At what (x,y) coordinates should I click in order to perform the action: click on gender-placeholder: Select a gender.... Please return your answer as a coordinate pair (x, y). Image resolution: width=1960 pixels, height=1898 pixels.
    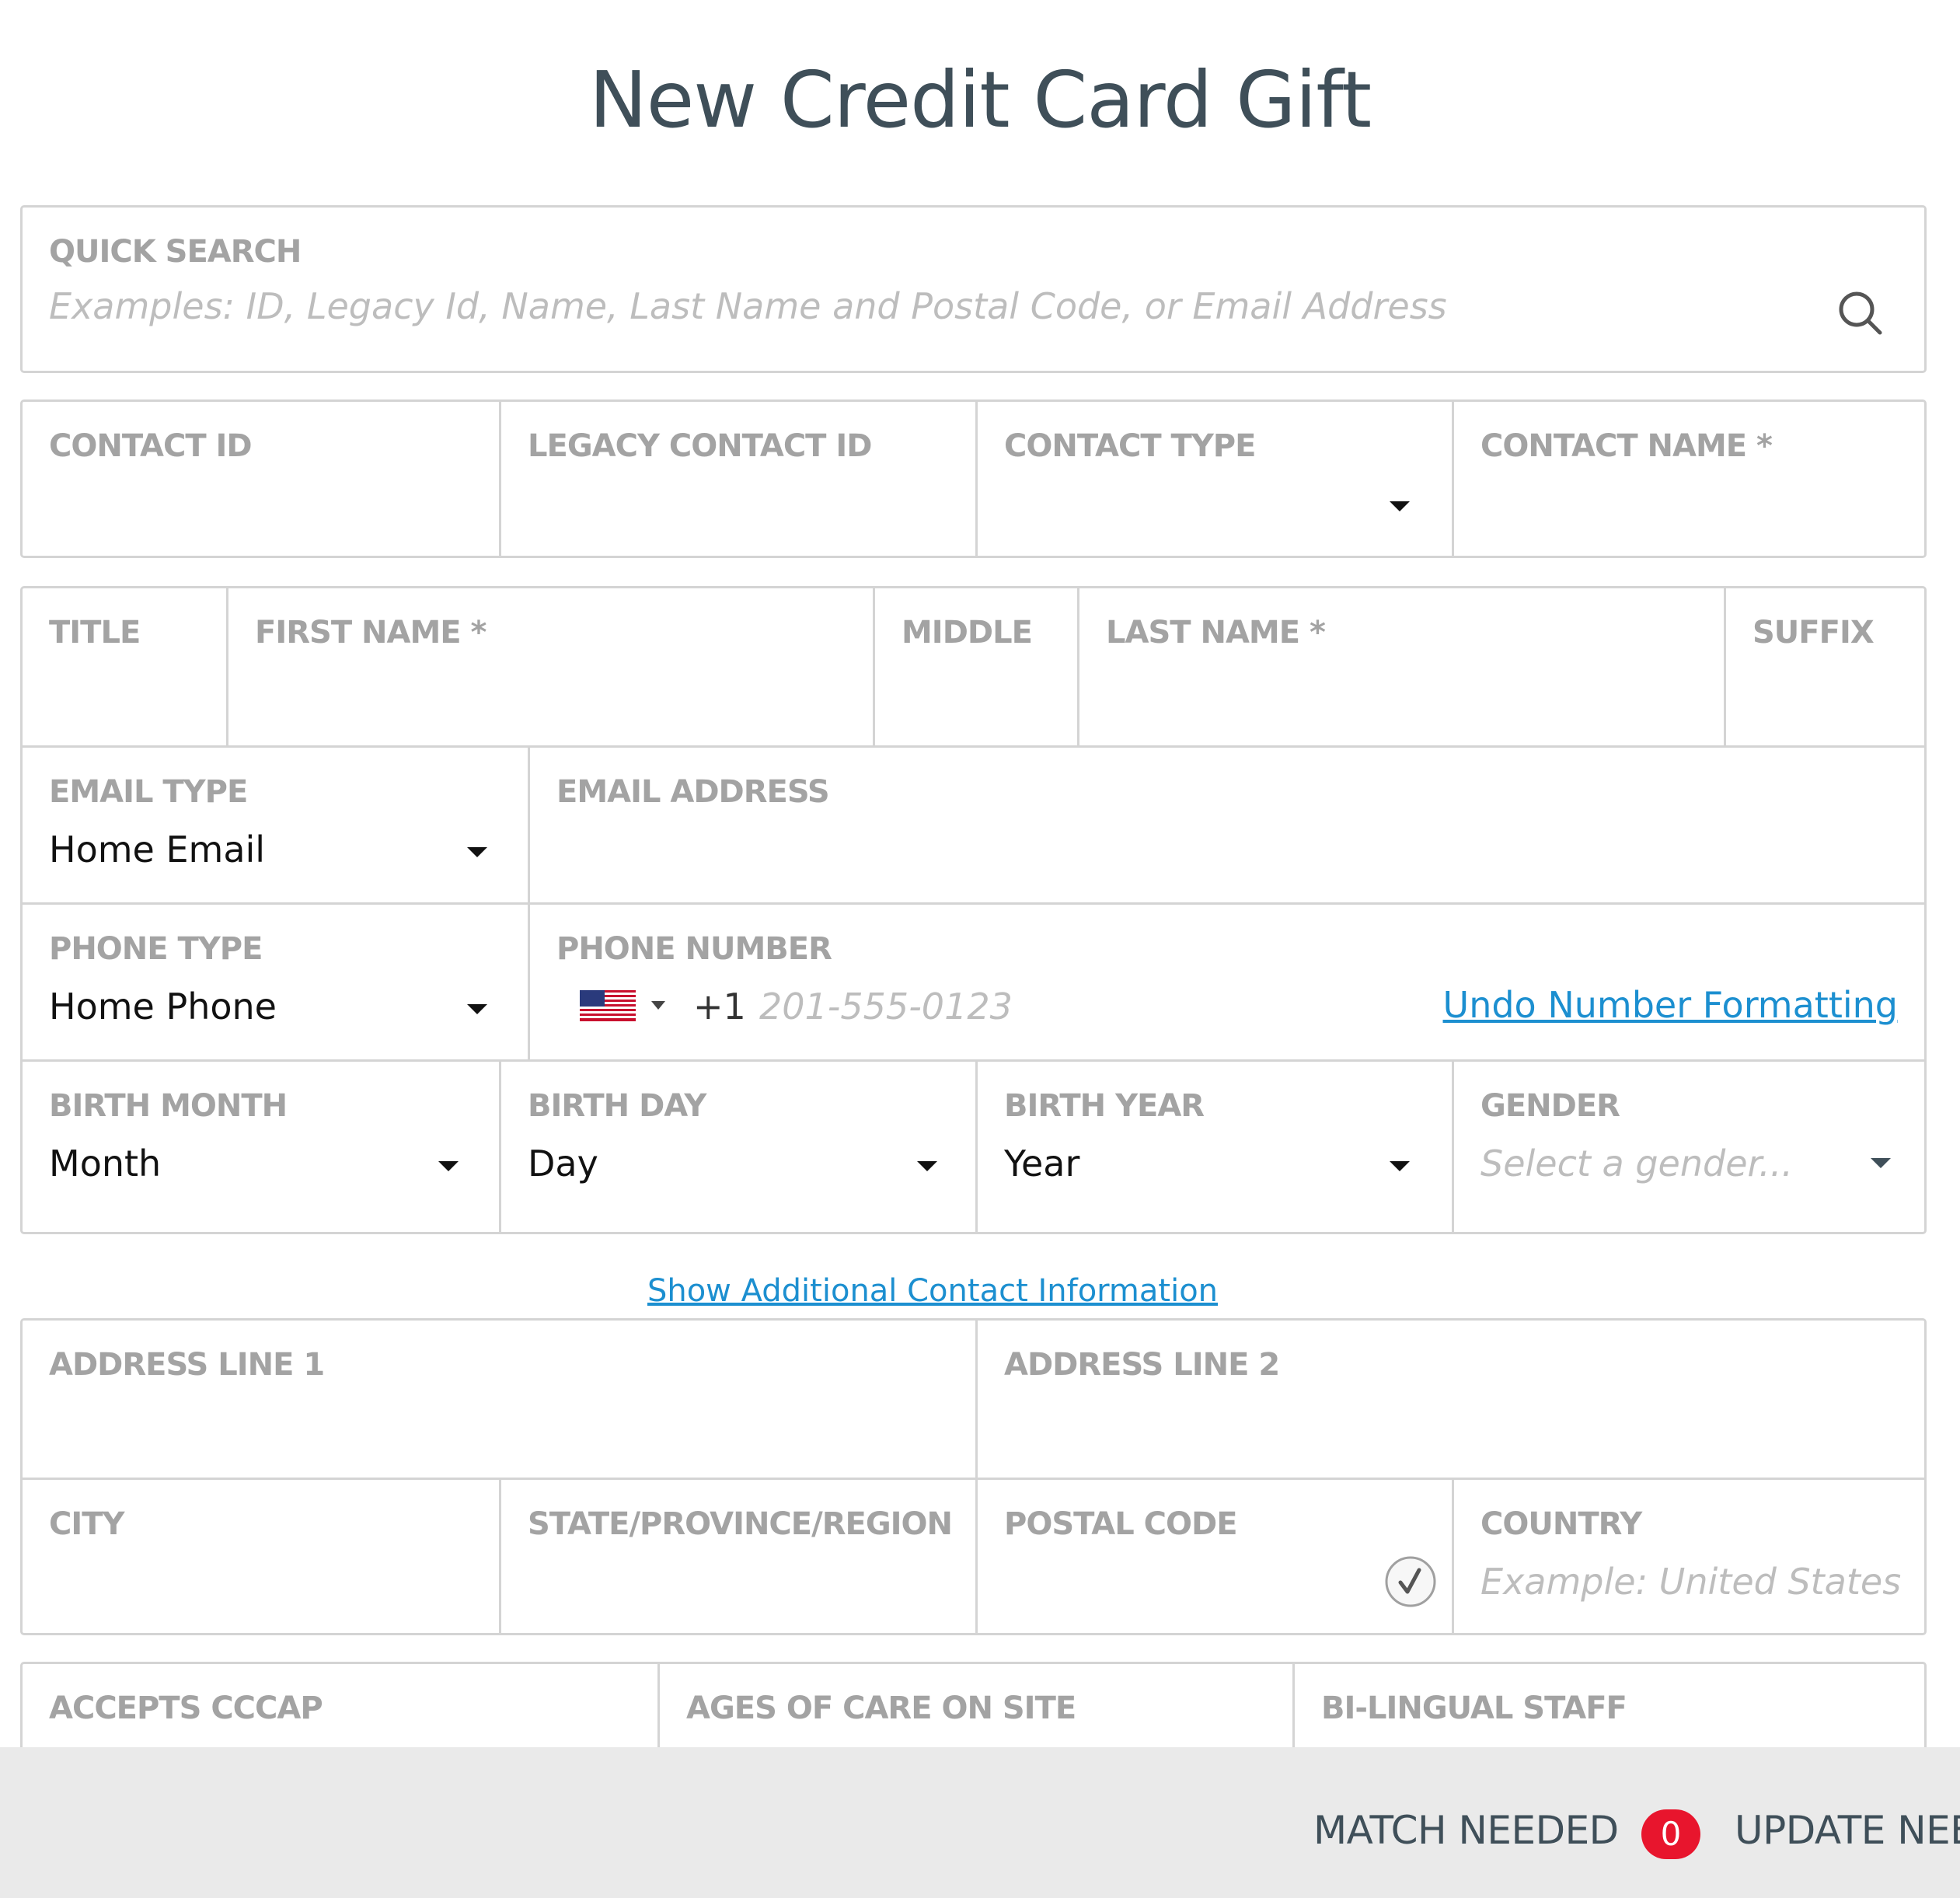
    Looking at the image, I should click on (1637, 1164).